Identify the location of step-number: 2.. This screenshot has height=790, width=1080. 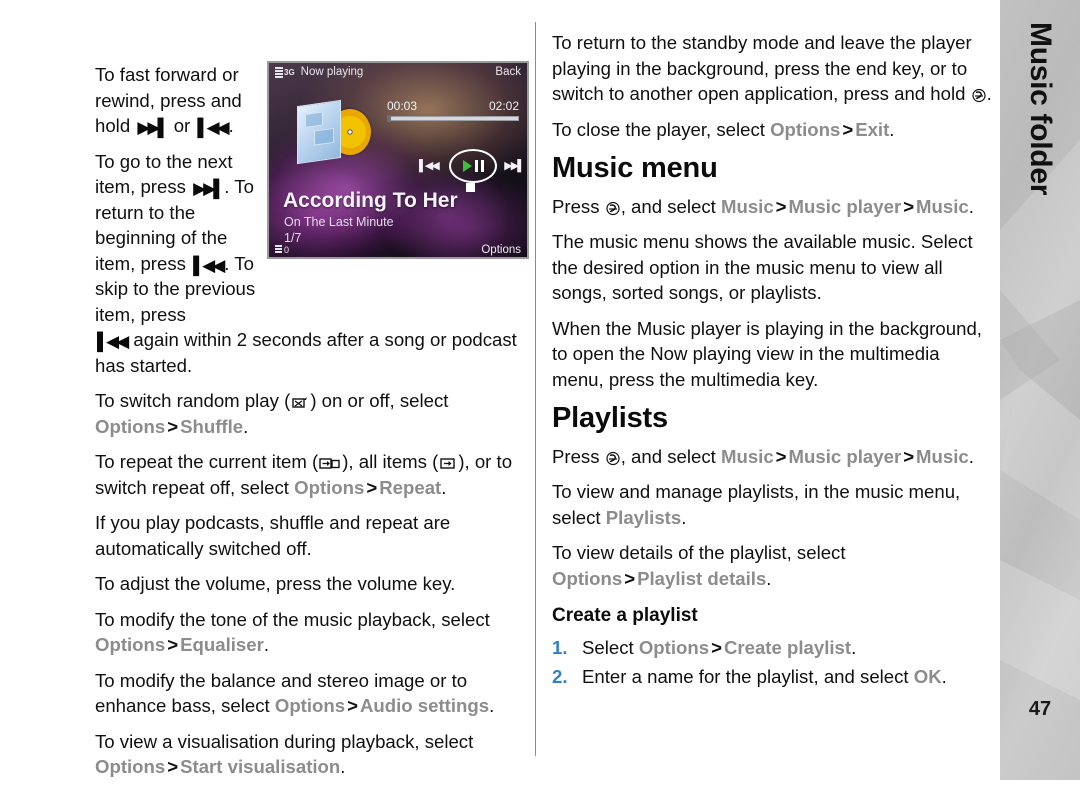
(560, 676).